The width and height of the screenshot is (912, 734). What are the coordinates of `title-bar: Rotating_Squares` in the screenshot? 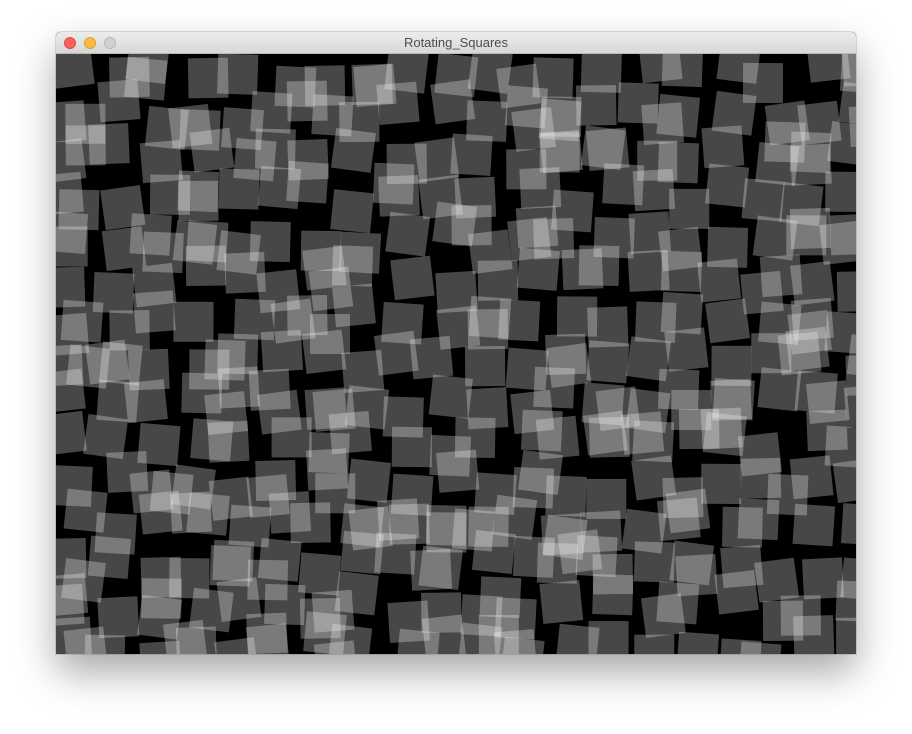 It's located at (456, 43).